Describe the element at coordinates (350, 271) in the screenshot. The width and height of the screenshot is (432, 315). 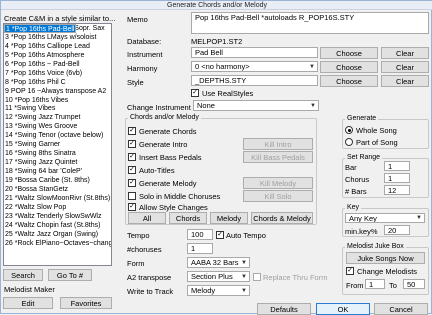
I see `change-melodists-checkbox` at that location.